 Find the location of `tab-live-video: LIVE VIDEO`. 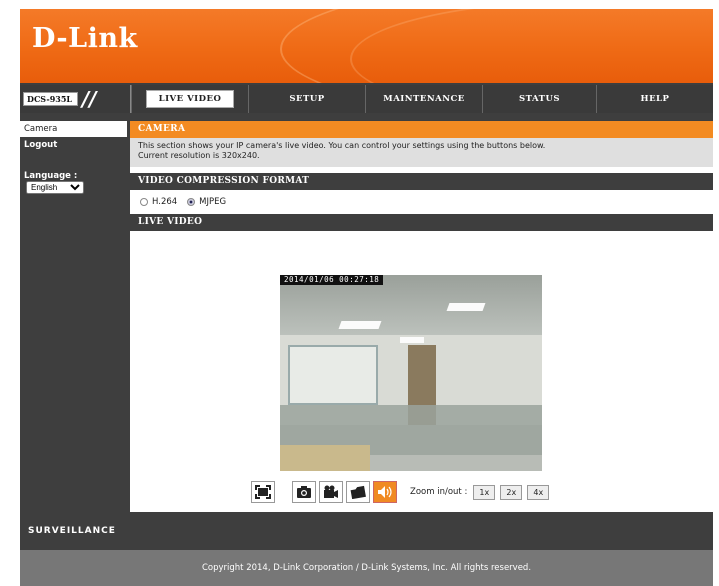

tab-live-video: LIVE VIDEO is located at coordinates (189, 99).